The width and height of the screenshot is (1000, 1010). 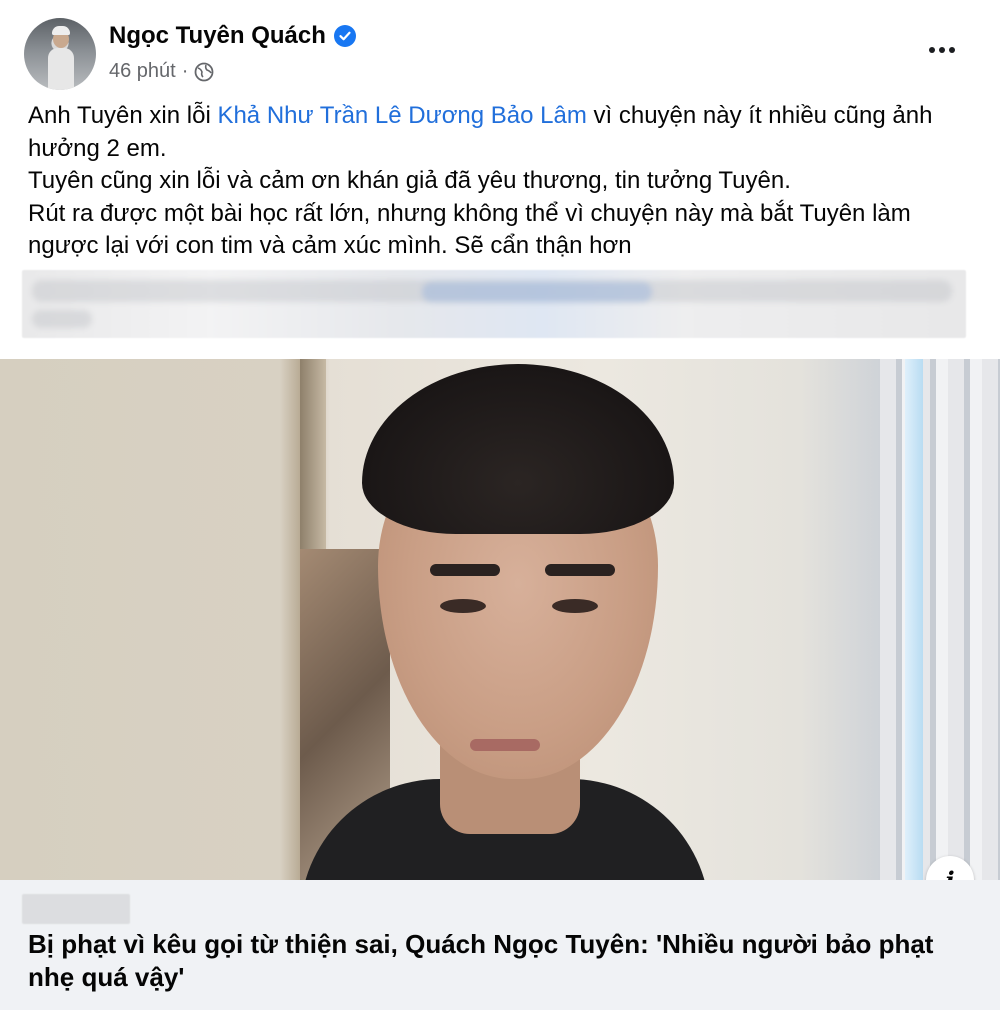 What do you see at coordinates (914, 619) in the screenshot?
I see `window` at bounding box center [914, 619].